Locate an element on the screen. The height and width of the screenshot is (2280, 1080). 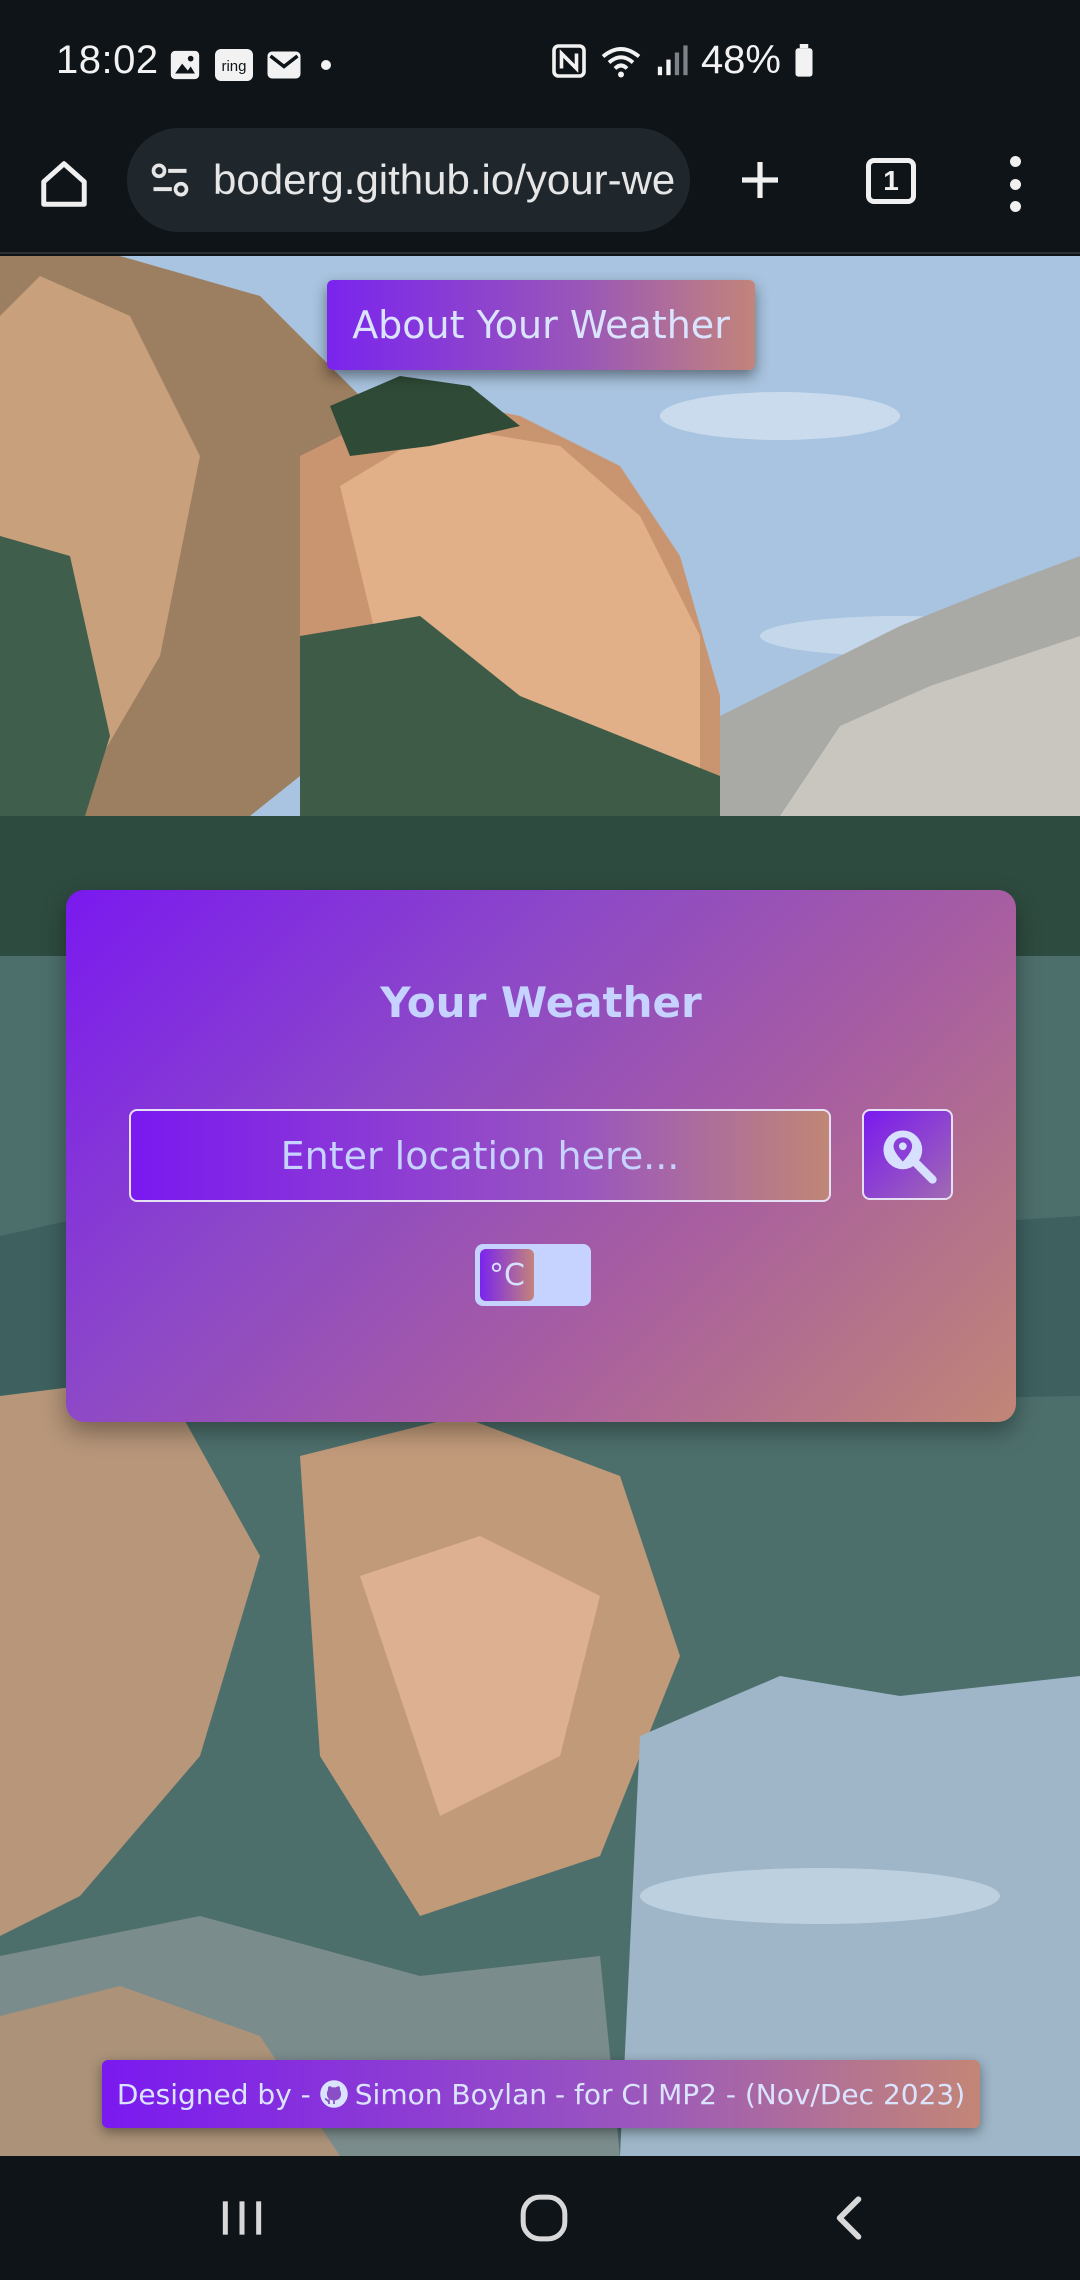
wifi-icon is located at coordinates (621, 61).